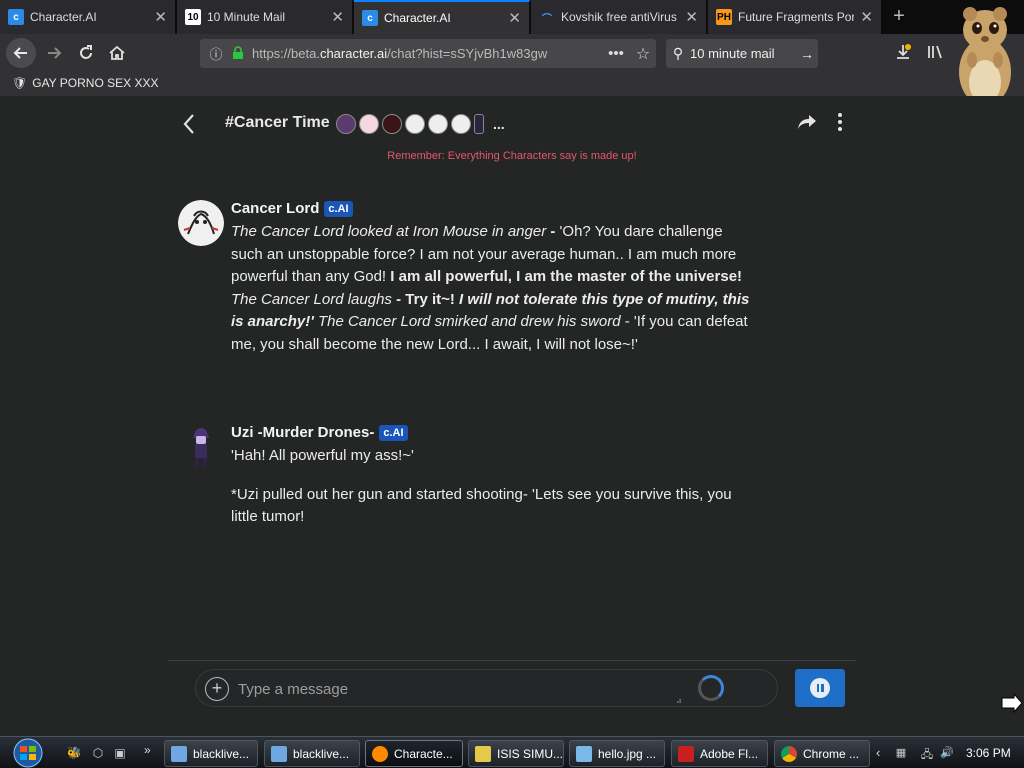 This screenshot has width=1024, height=768. I want to click on search-input: 10 minute mail, so click(743, 53).